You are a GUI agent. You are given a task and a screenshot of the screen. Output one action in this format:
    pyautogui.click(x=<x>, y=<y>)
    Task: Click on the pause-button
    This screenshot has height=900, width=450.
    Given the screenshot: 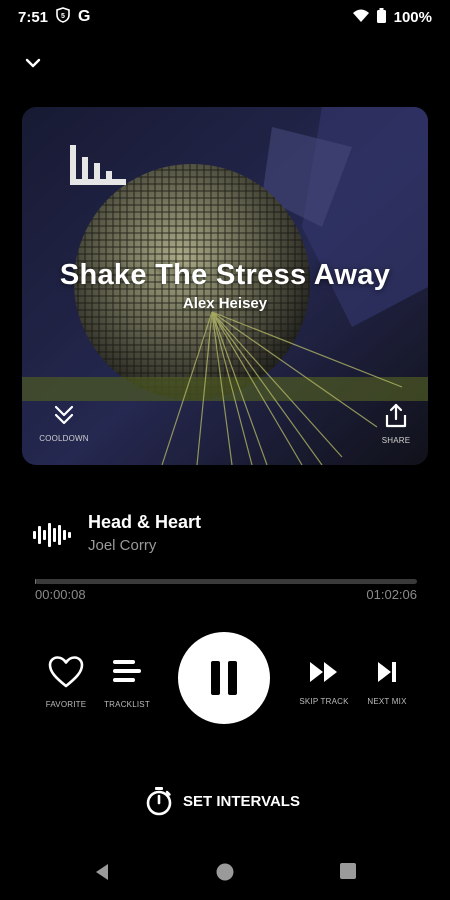 What is the action you would take?
    pyautogui.click(x=224, y=678)
    